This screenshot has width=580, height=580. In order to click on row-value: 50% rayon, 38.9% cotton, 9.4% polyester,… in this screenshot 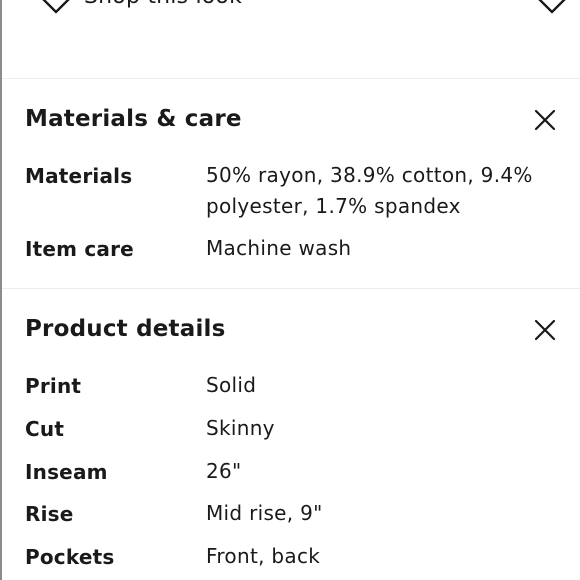, I will do `click(369, 190)`.